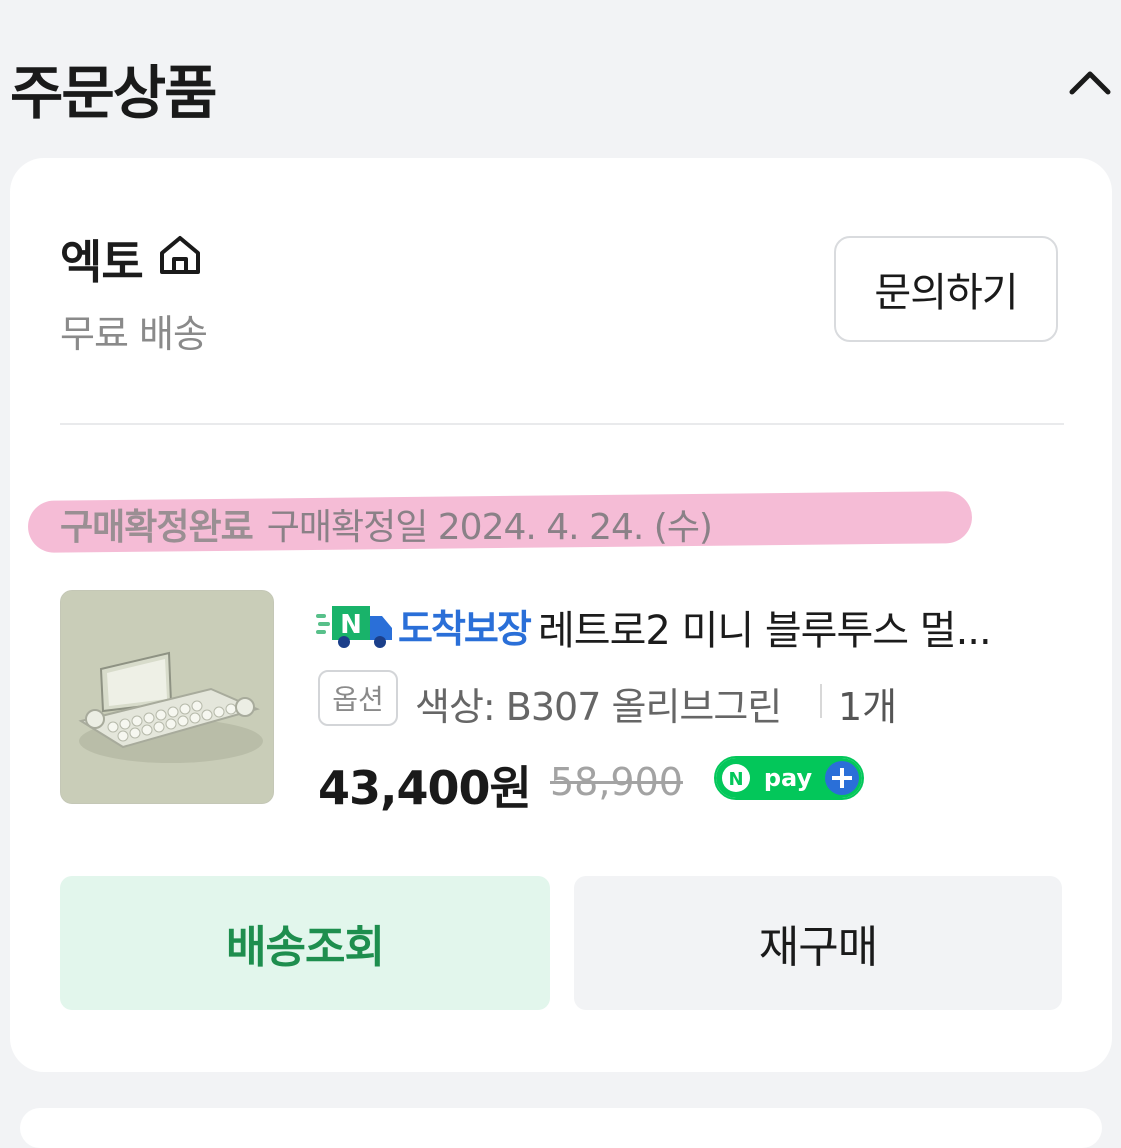 This screenshot has width=1121, height=1148. I want to click on shipping-info: 무료 배송, so click(134, 334).